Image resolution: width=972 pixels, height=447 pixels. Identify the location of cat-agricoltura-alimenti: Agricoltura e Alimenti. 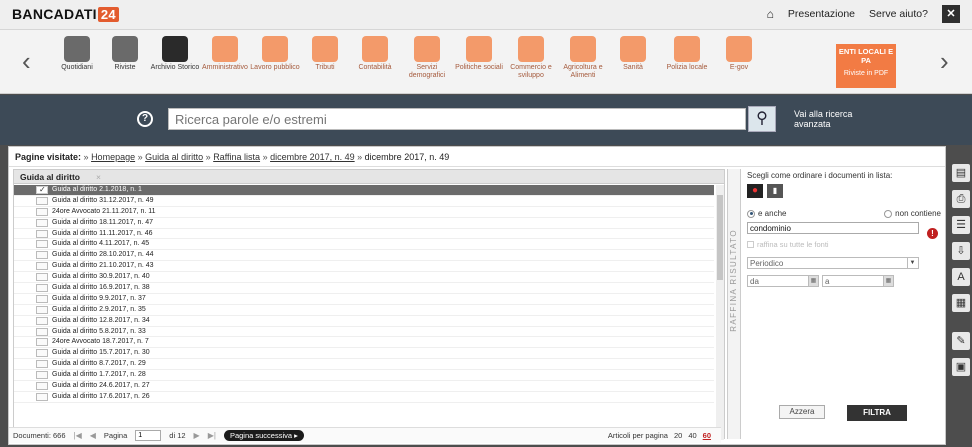
(583, 58).